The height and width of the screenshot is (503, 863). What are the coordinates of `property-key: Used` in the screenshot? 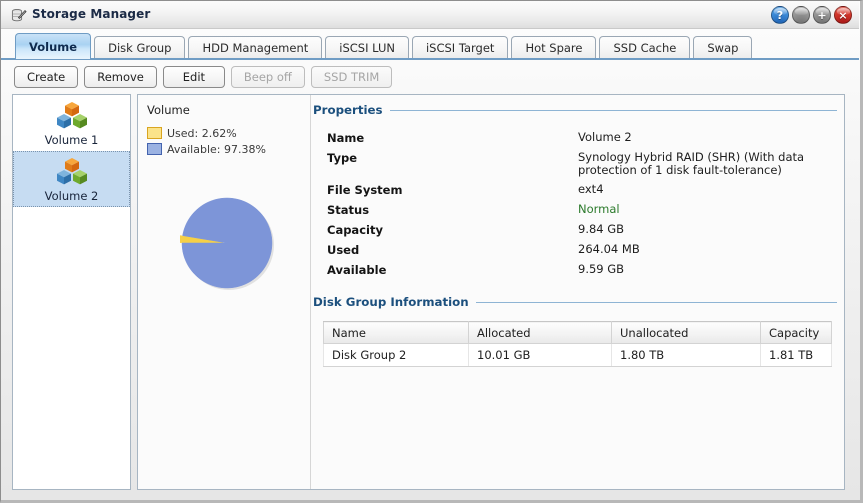 It's located at (343, 250).